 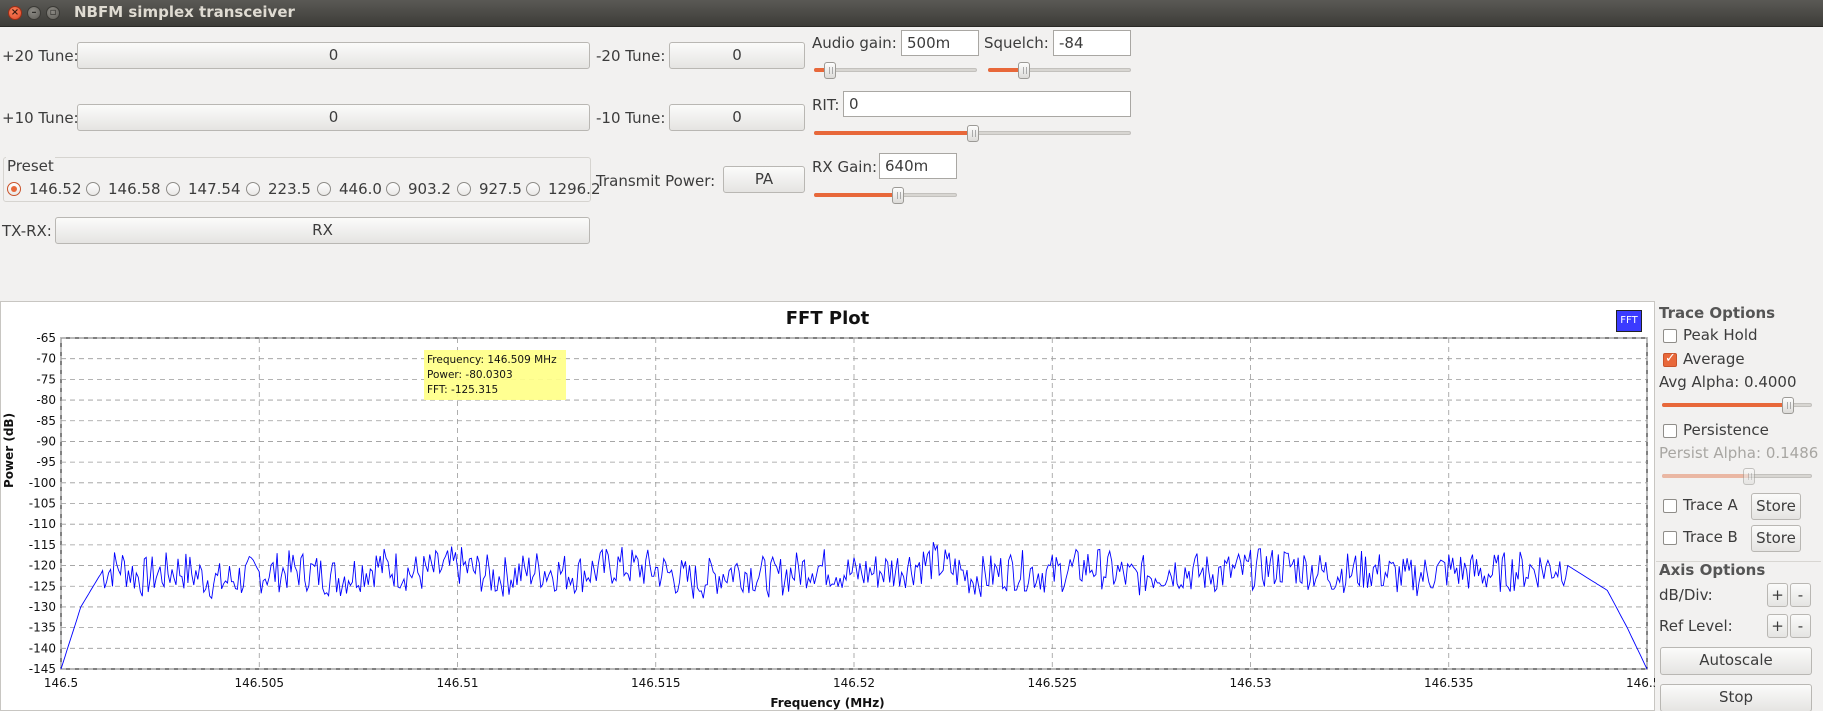 What do you see at coordinates (1686, 595) in the screenshot?
I see `db-div-label: dB/Div:` at bounding box center [1686, 595].